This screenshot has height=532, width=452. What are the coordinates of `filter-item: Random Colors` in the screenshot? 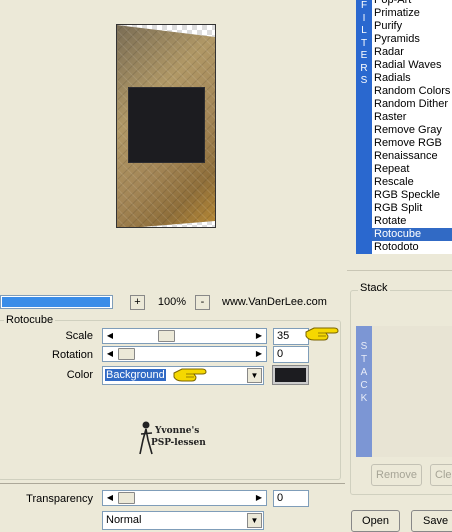 It's located at (412, 91).